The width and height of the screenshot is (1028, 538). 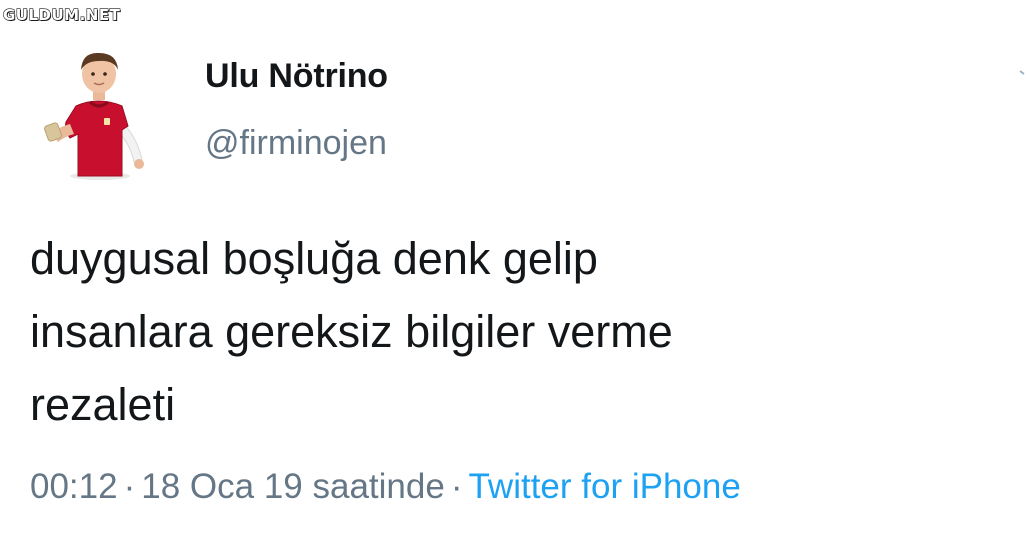 What do you see at coordinates (604, 486) in the screenshot?
I see `tweet-source-link: Twitter for iPhone` at bounding box center [604, 486].